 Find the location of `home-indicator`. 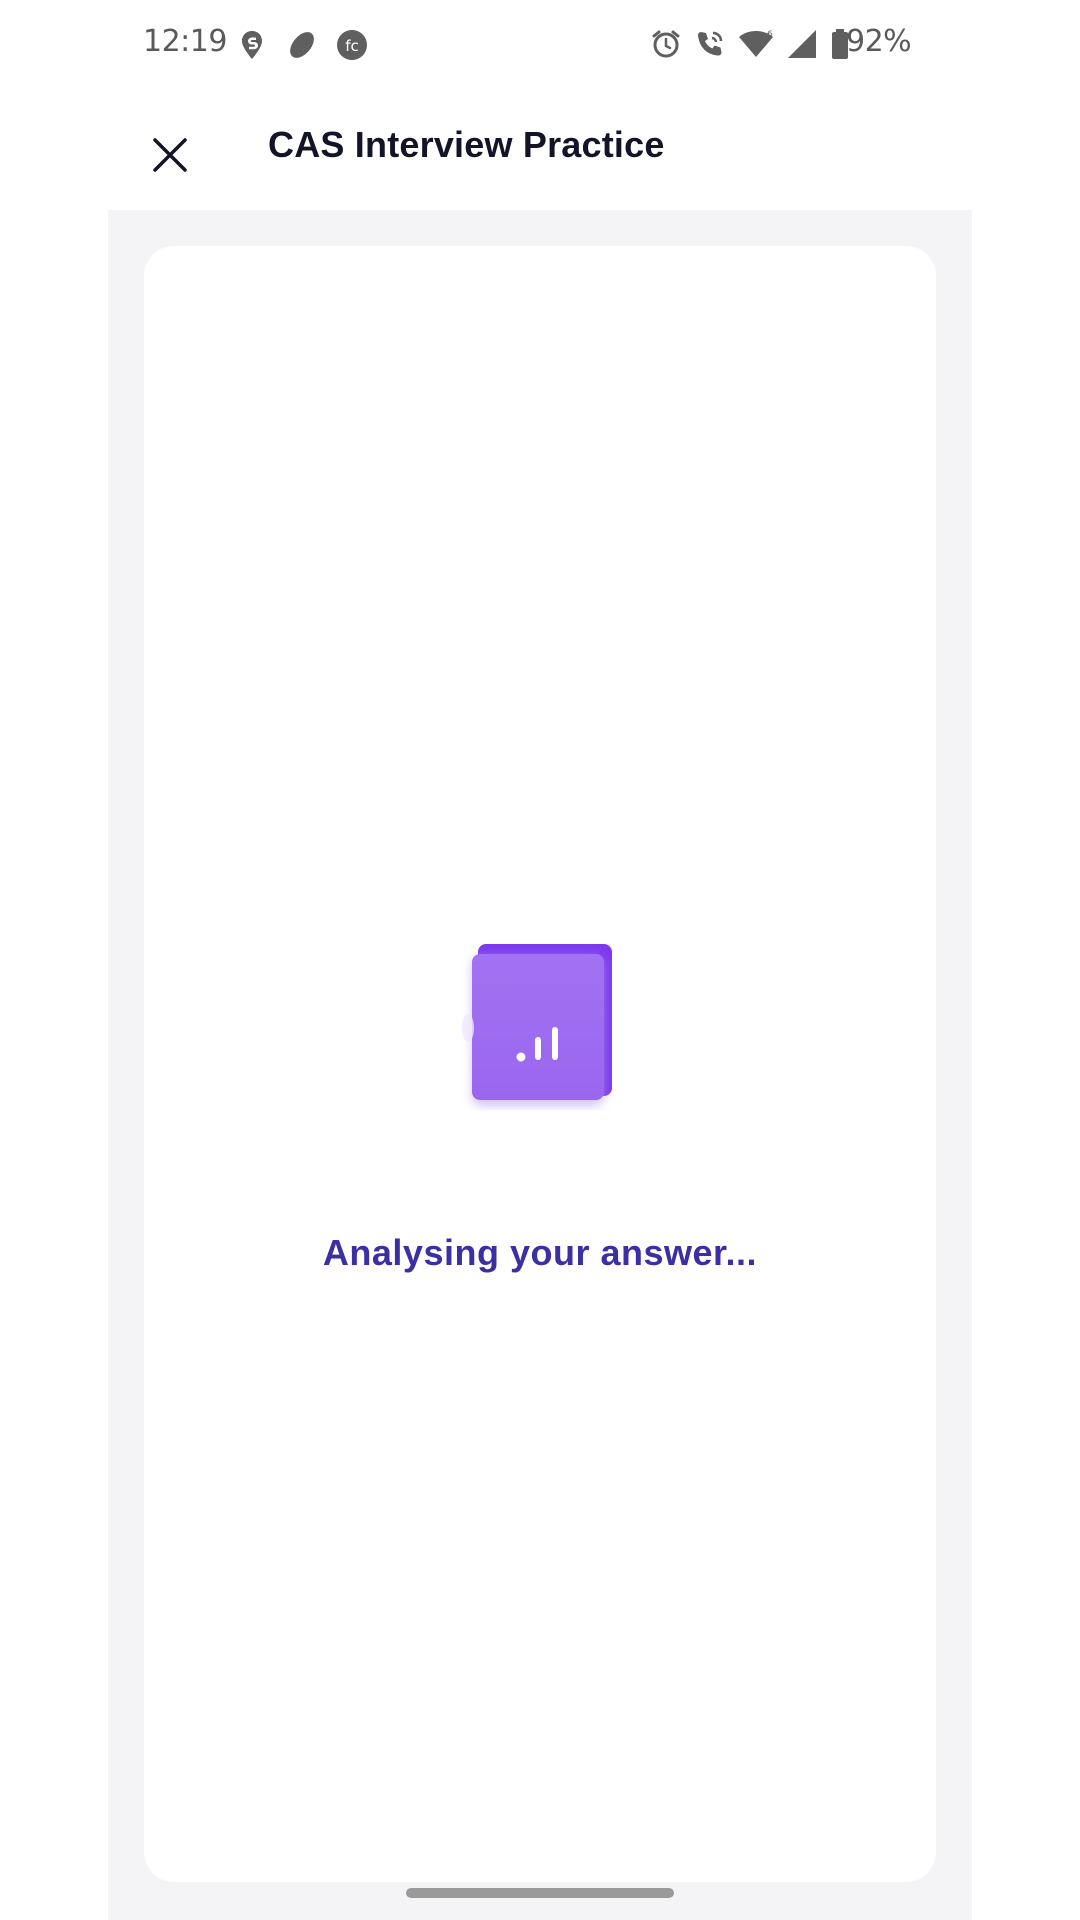

home-indicator is located at coordinates (540, 1893).